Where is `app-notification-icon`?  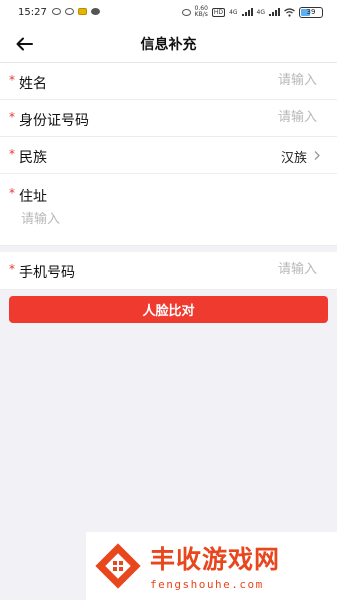 app-notification-icon is located at coordinates (82, 11).